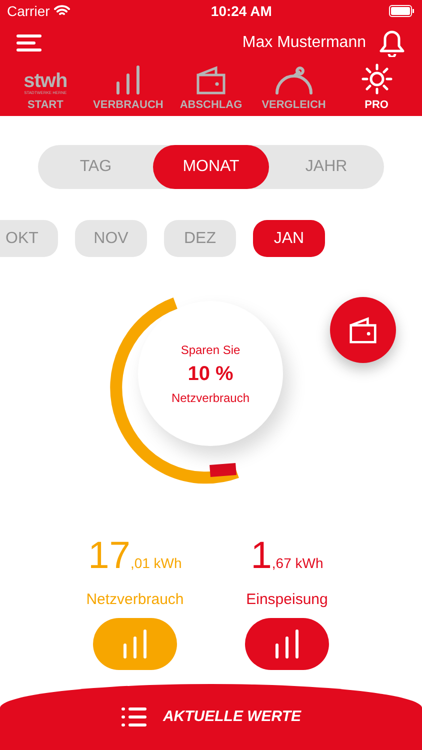 Image resolution: width=422 pixels, height=750 pixels. I want to click on sun-icon, so click(376, 78).